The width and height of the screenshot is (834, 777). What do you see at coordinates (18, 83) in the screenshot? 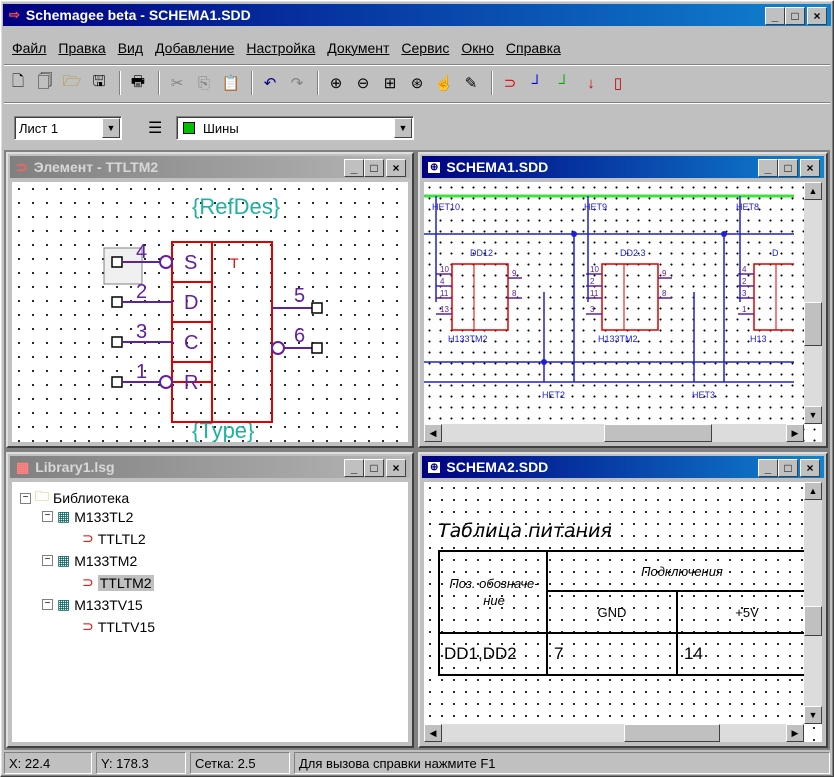
I see `new-icon: 🗋` at bounding box center [18, 83].